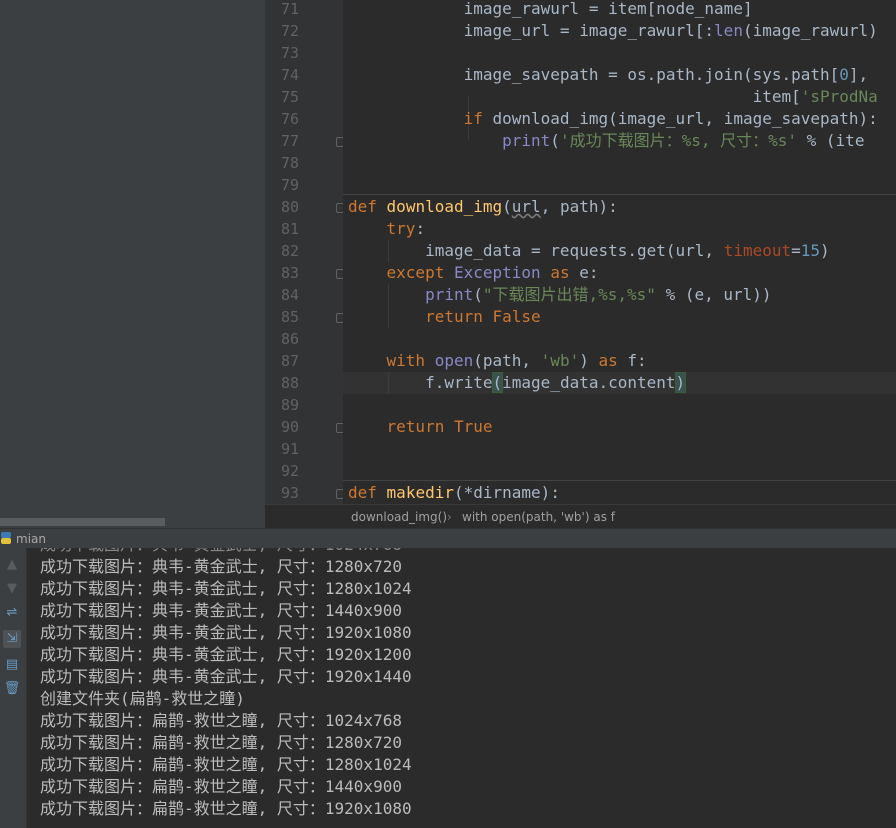  I want to click on line-number: 84, so click(289, 295).